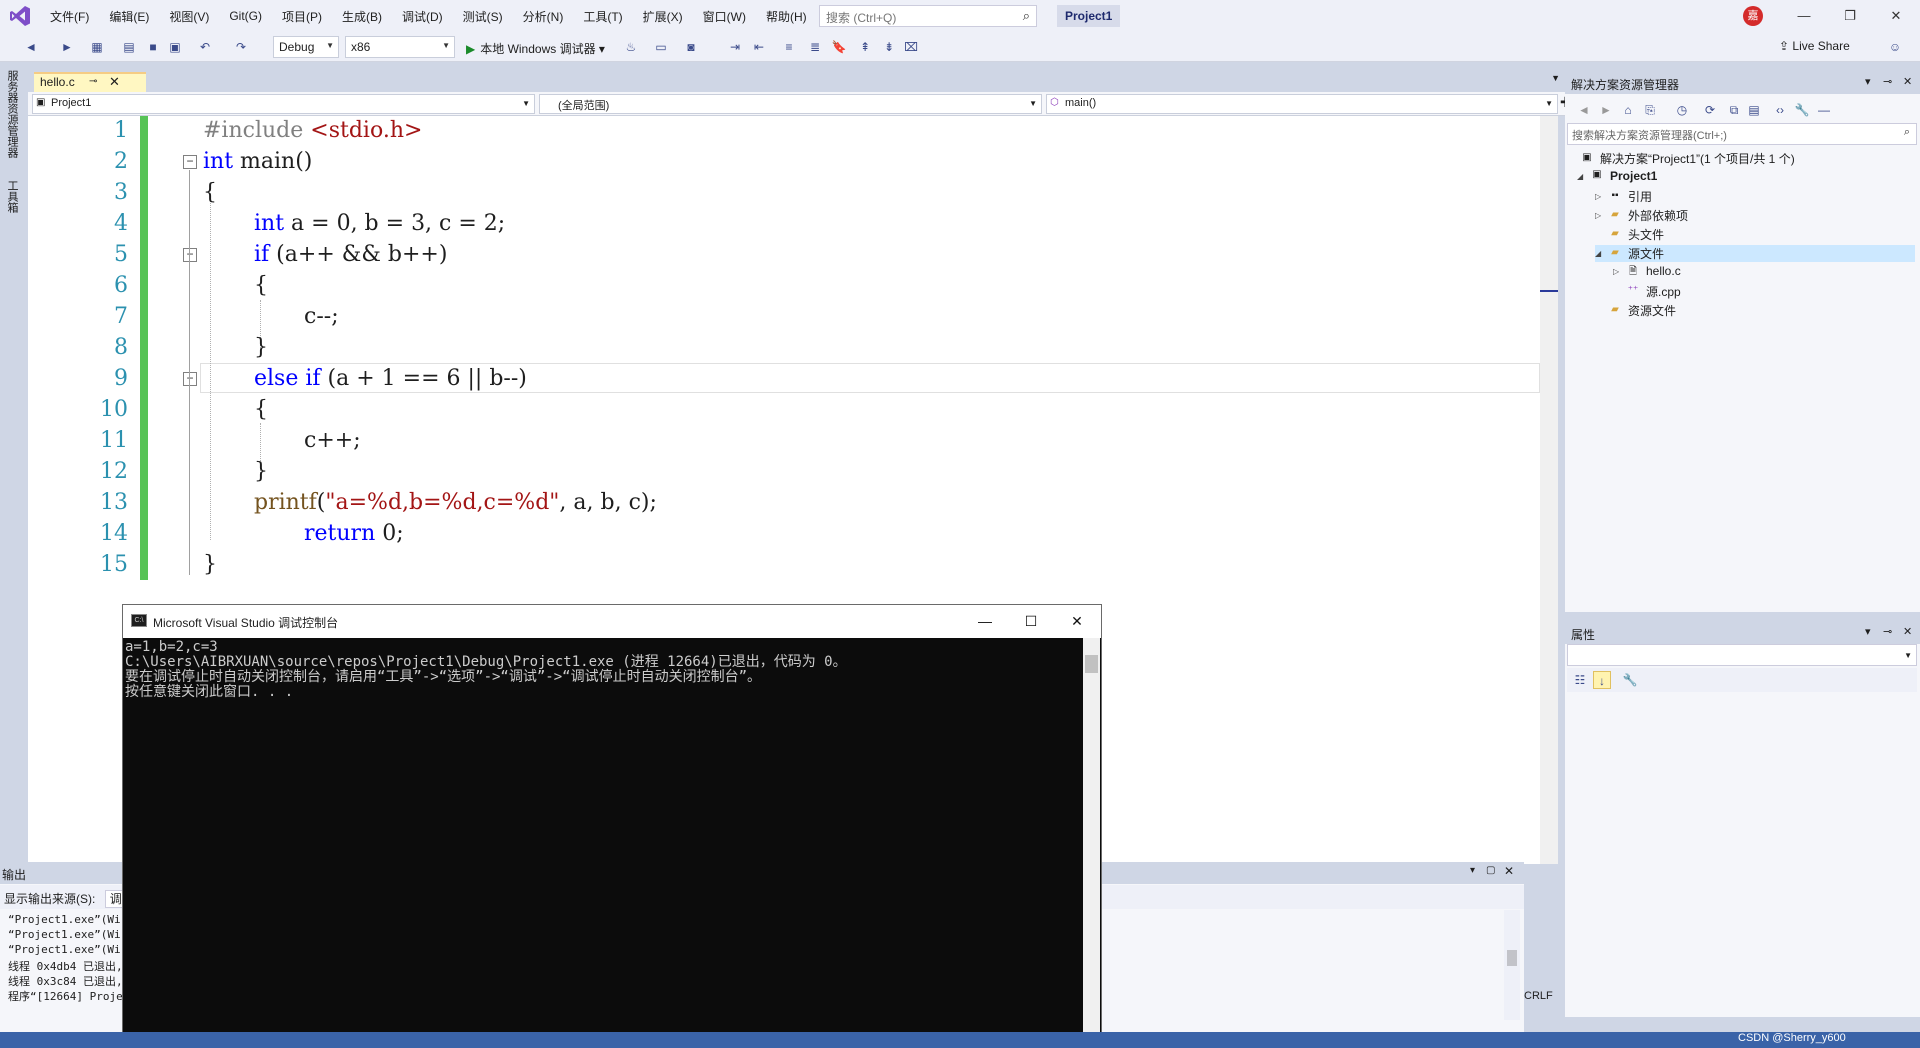  Describe the element at coordinates (483, 16) in the screenshot. I see `menu-test: 测试(S)` at that location.